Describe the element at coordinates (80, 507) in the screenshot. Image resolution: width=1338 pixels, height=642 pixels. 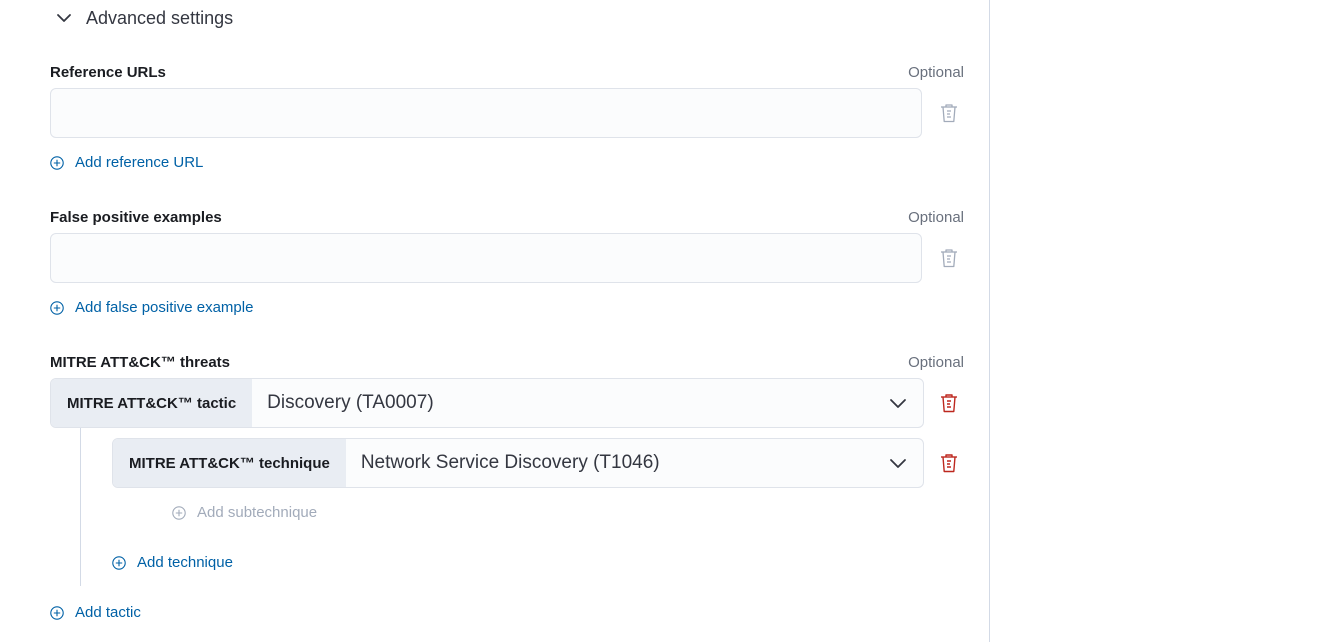
I see `tree-connector-line` at that location.